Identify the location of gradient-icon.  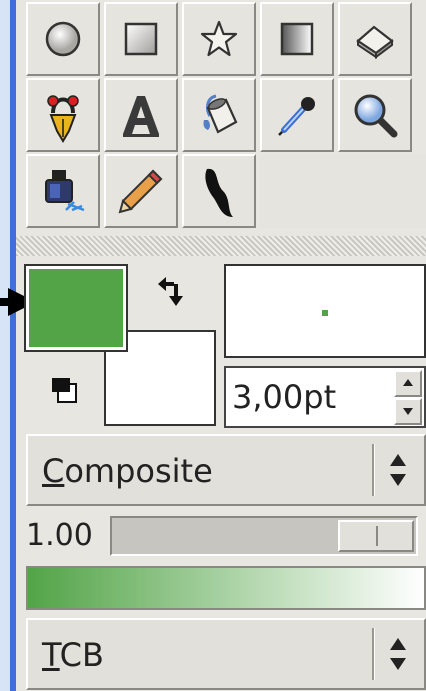
(297, 39).